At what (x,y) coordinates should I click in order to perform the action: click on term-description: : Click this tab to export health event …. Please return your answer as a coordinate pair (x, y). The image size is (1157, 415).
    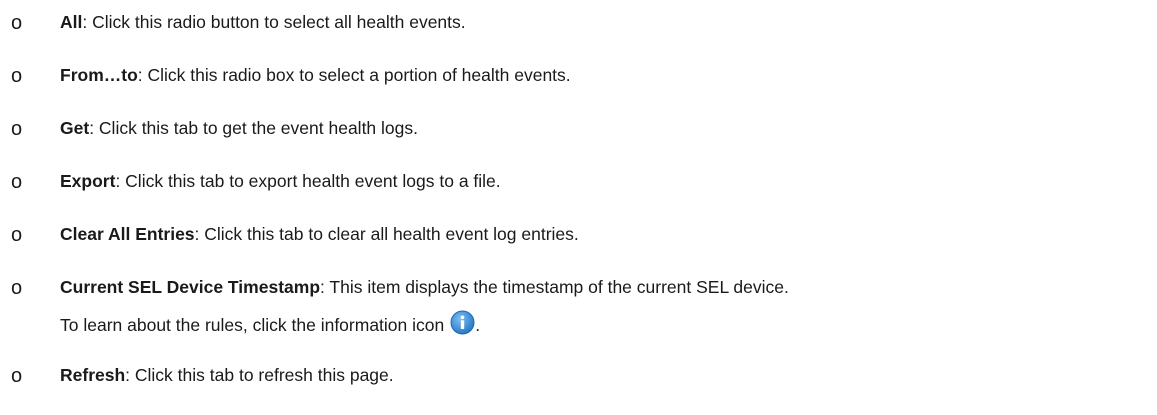
    Looking at the image, I should click on (308, 181).